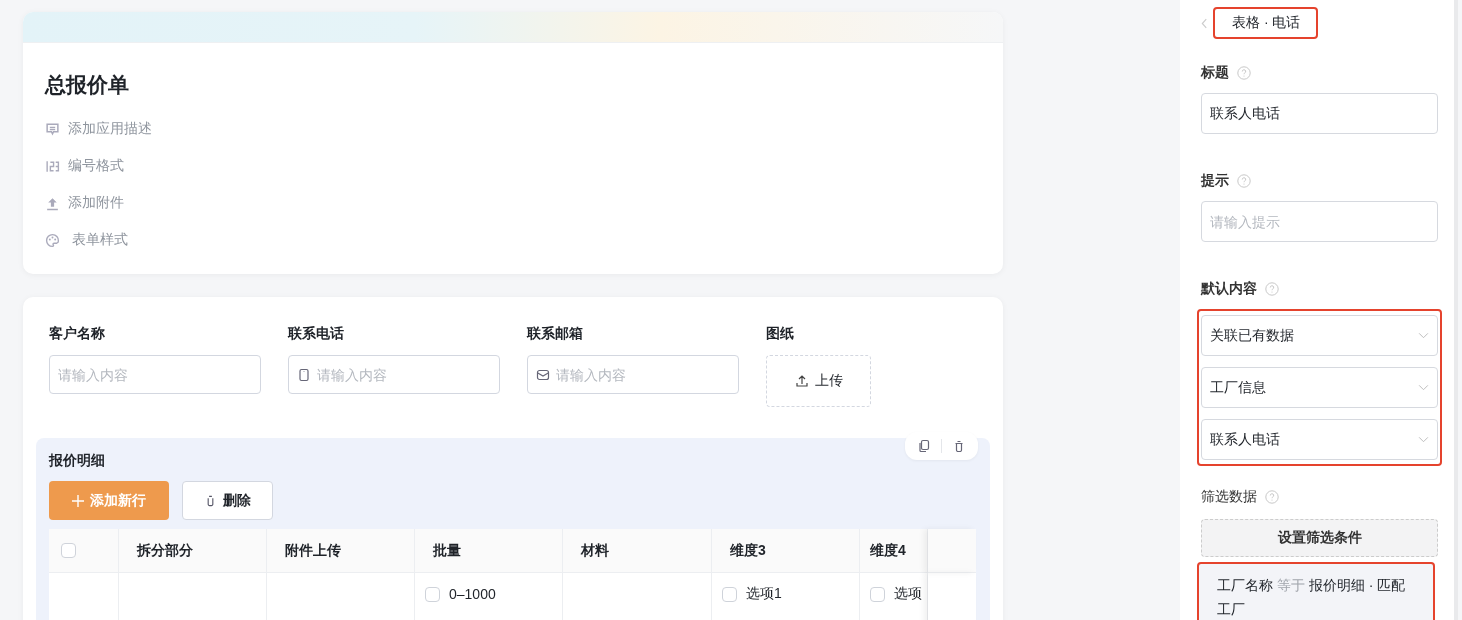 This screenshot has width=1462, height=620. What do you see at coordinates (818, 381) in the screenshot?
I see `upload-button: 上传` at bounding box center [818, 381].